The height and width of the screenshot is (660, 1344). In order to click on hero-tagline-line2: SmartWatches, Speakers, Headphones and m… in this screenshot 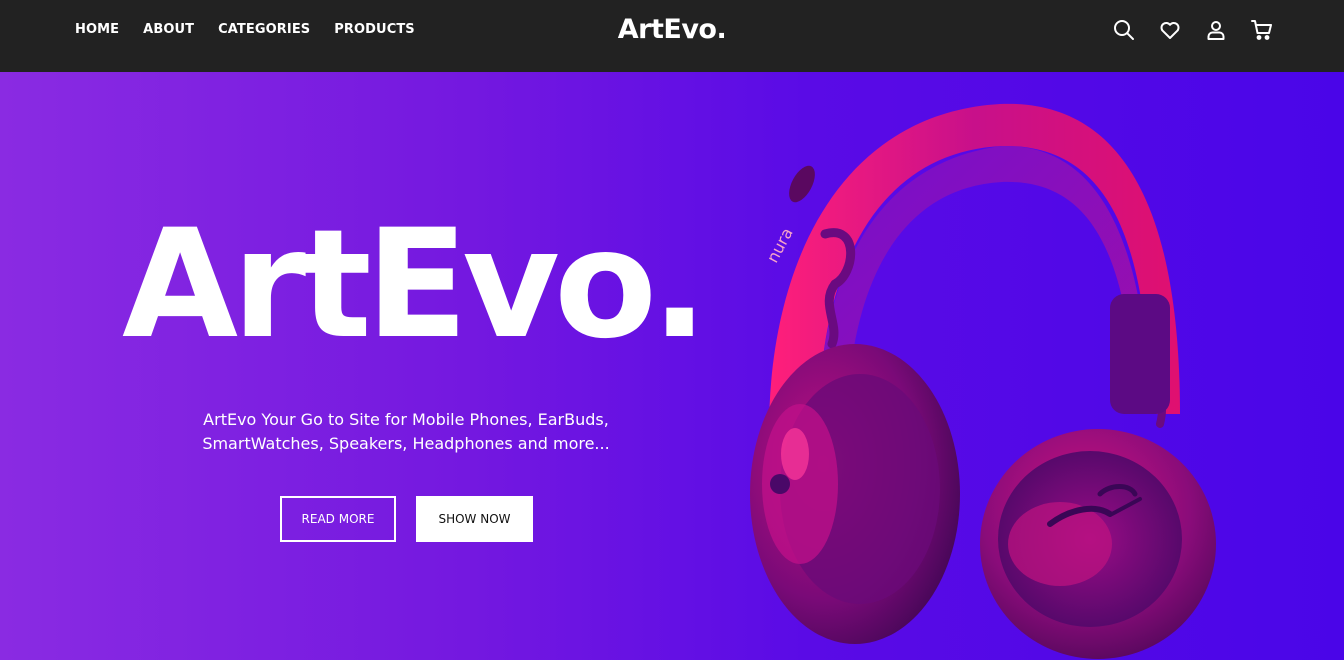, I will do `click(406, 443)`.